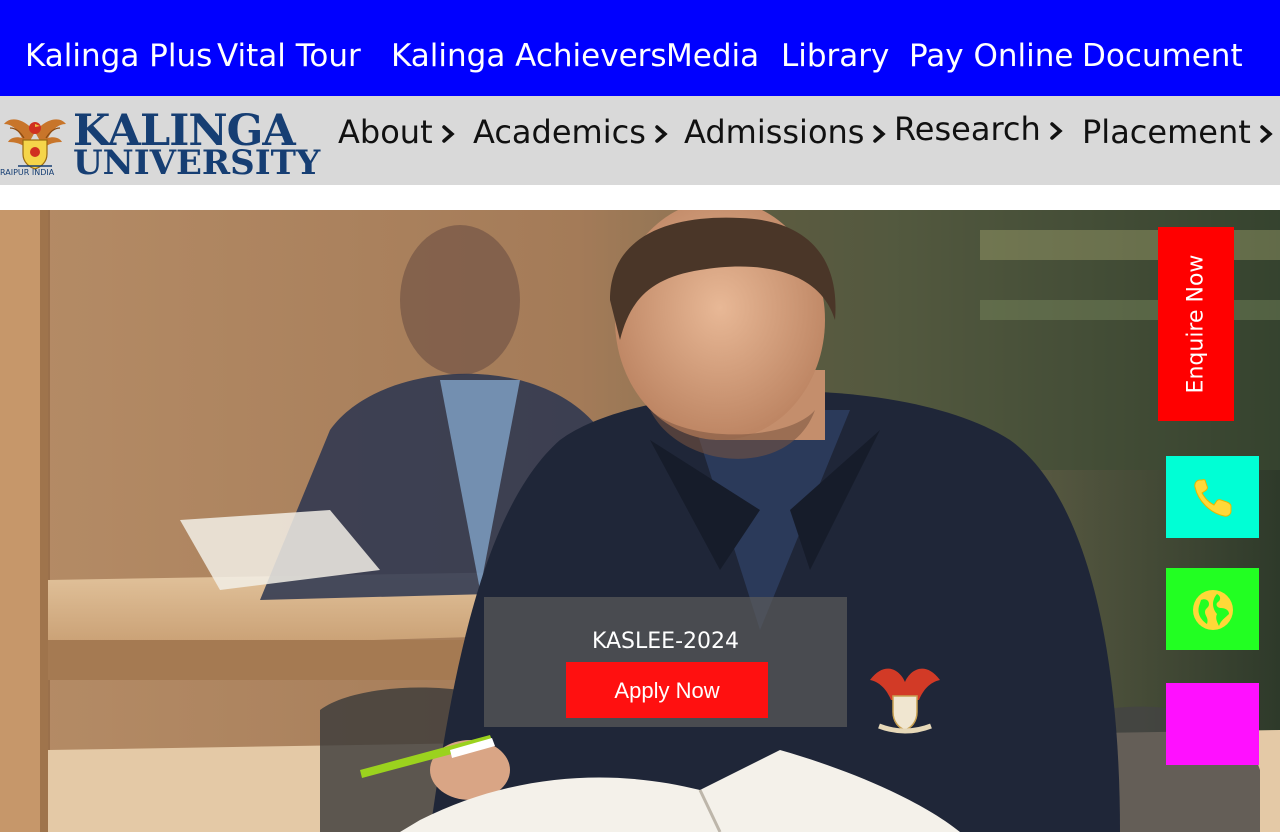 This screenshot has height=832, width=1280. Describe the element at coordinates (27, 172) in the screenshot. I see `logo-tagline: RAIPUR INDIA` at that location.